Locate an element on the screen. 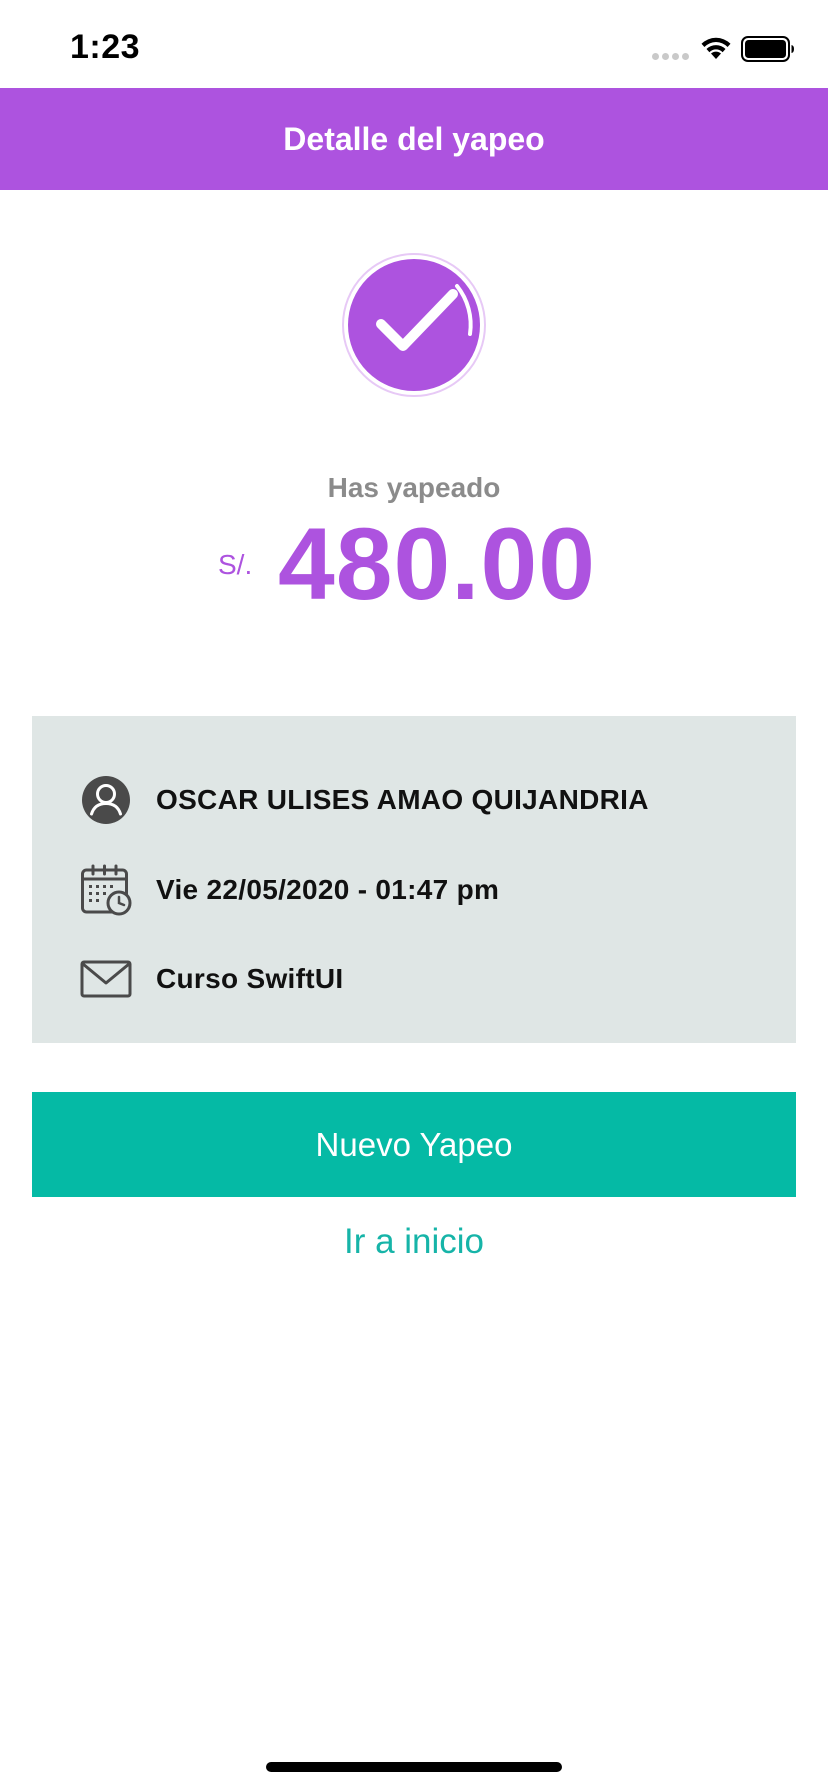 The height and width of the screenshot is (1792, 828). datetime-row: Vie 22/05/2020 - 01:47 pm is located at coordinates (289, 890).